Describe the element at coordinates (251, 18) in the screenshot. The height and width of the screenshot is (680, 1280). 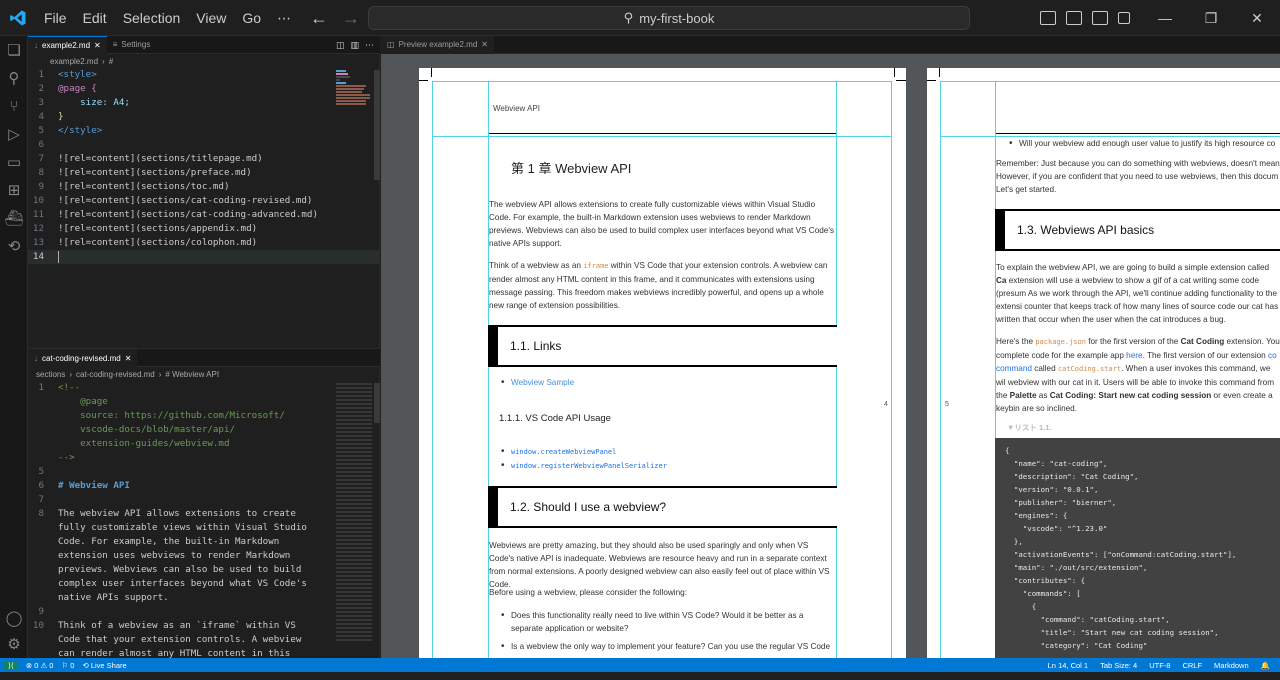
I see `menu-go: Go` at that location.